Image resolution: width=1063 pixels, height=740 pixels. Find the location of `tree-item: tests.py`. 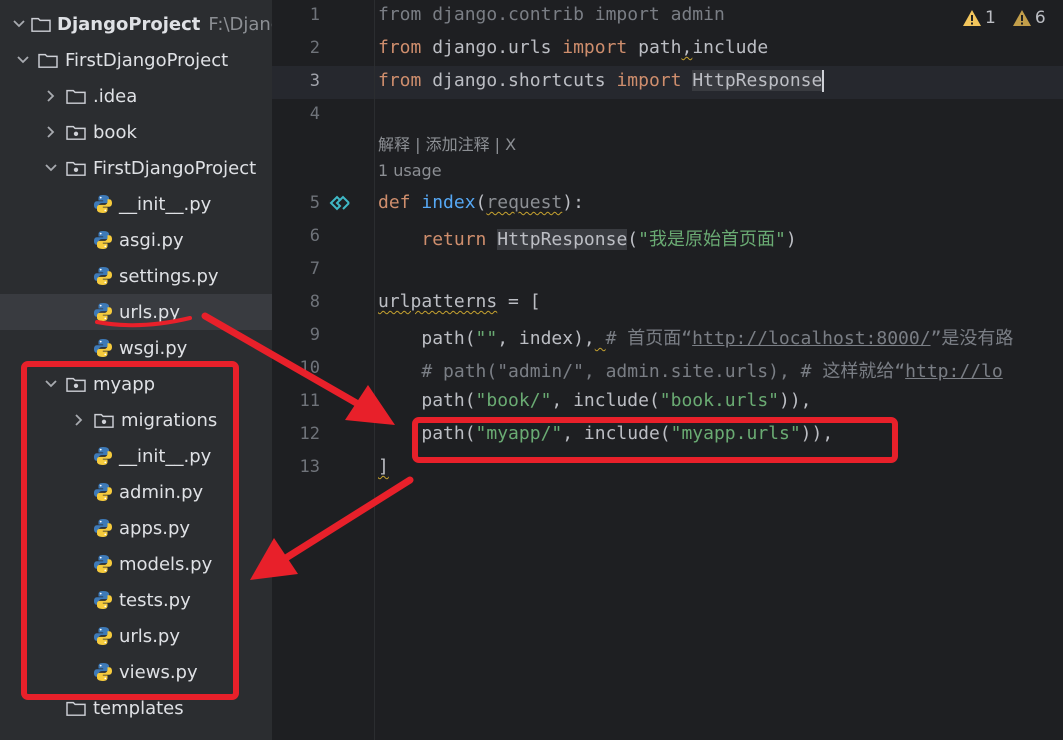

tree-item: tests.py is located at coordinates (136, 600).